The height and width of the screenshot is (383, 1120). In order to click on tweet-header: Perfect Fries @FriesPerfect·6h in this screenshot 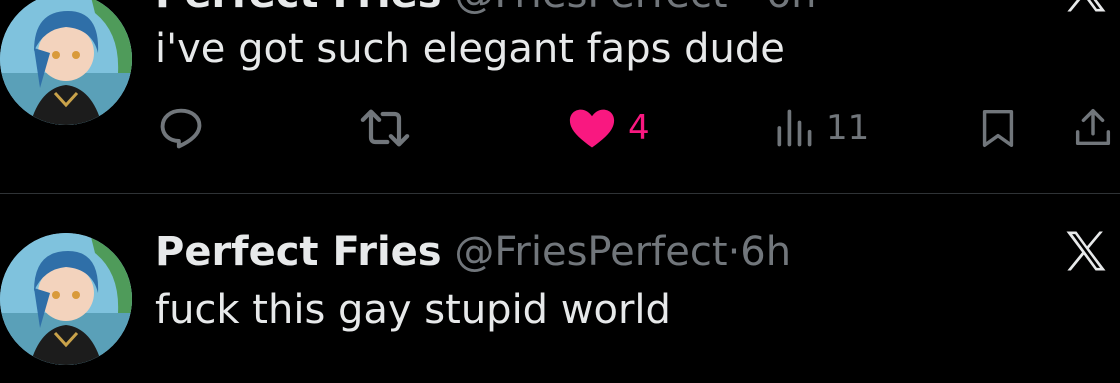, I will do `click(473, 252)`.